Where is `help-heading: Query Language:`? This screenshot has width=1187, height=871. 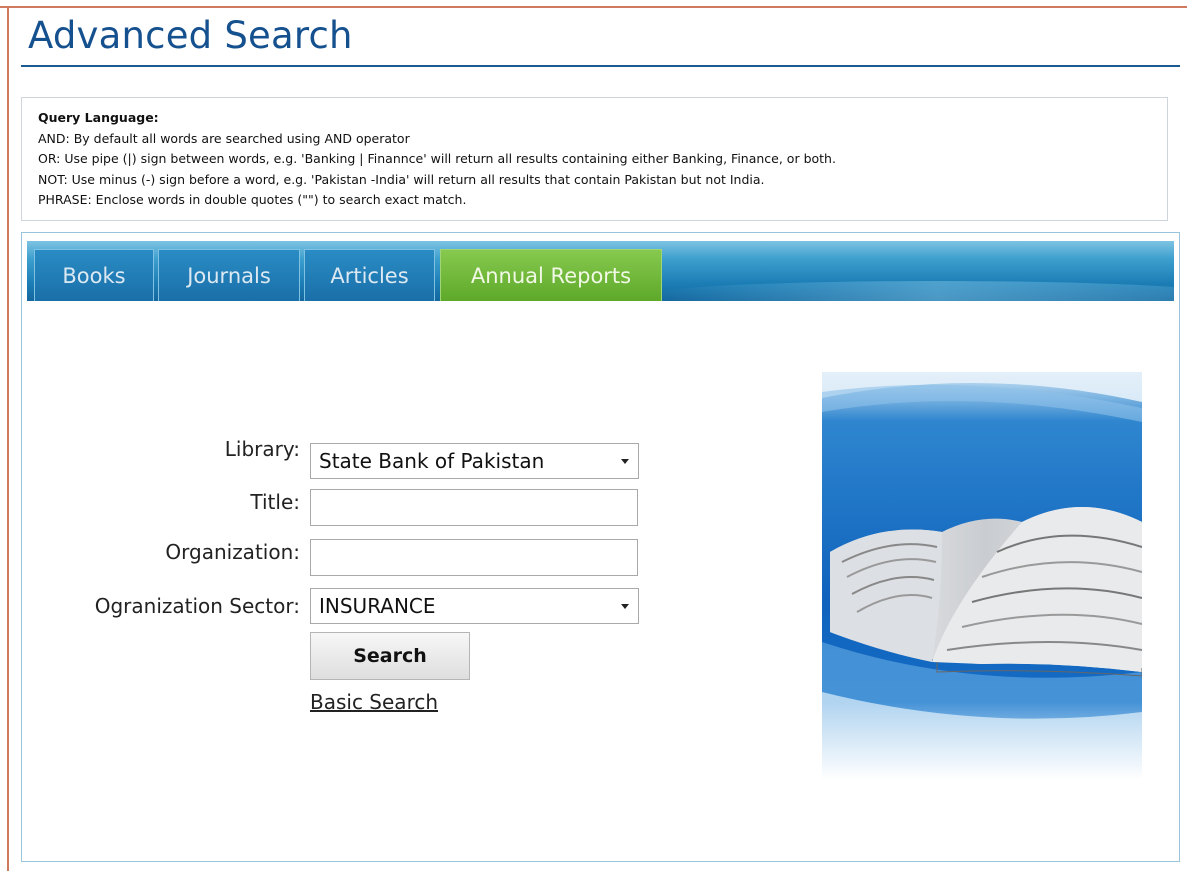 help-heading: Query Language: is located at coordinates (98, 117).